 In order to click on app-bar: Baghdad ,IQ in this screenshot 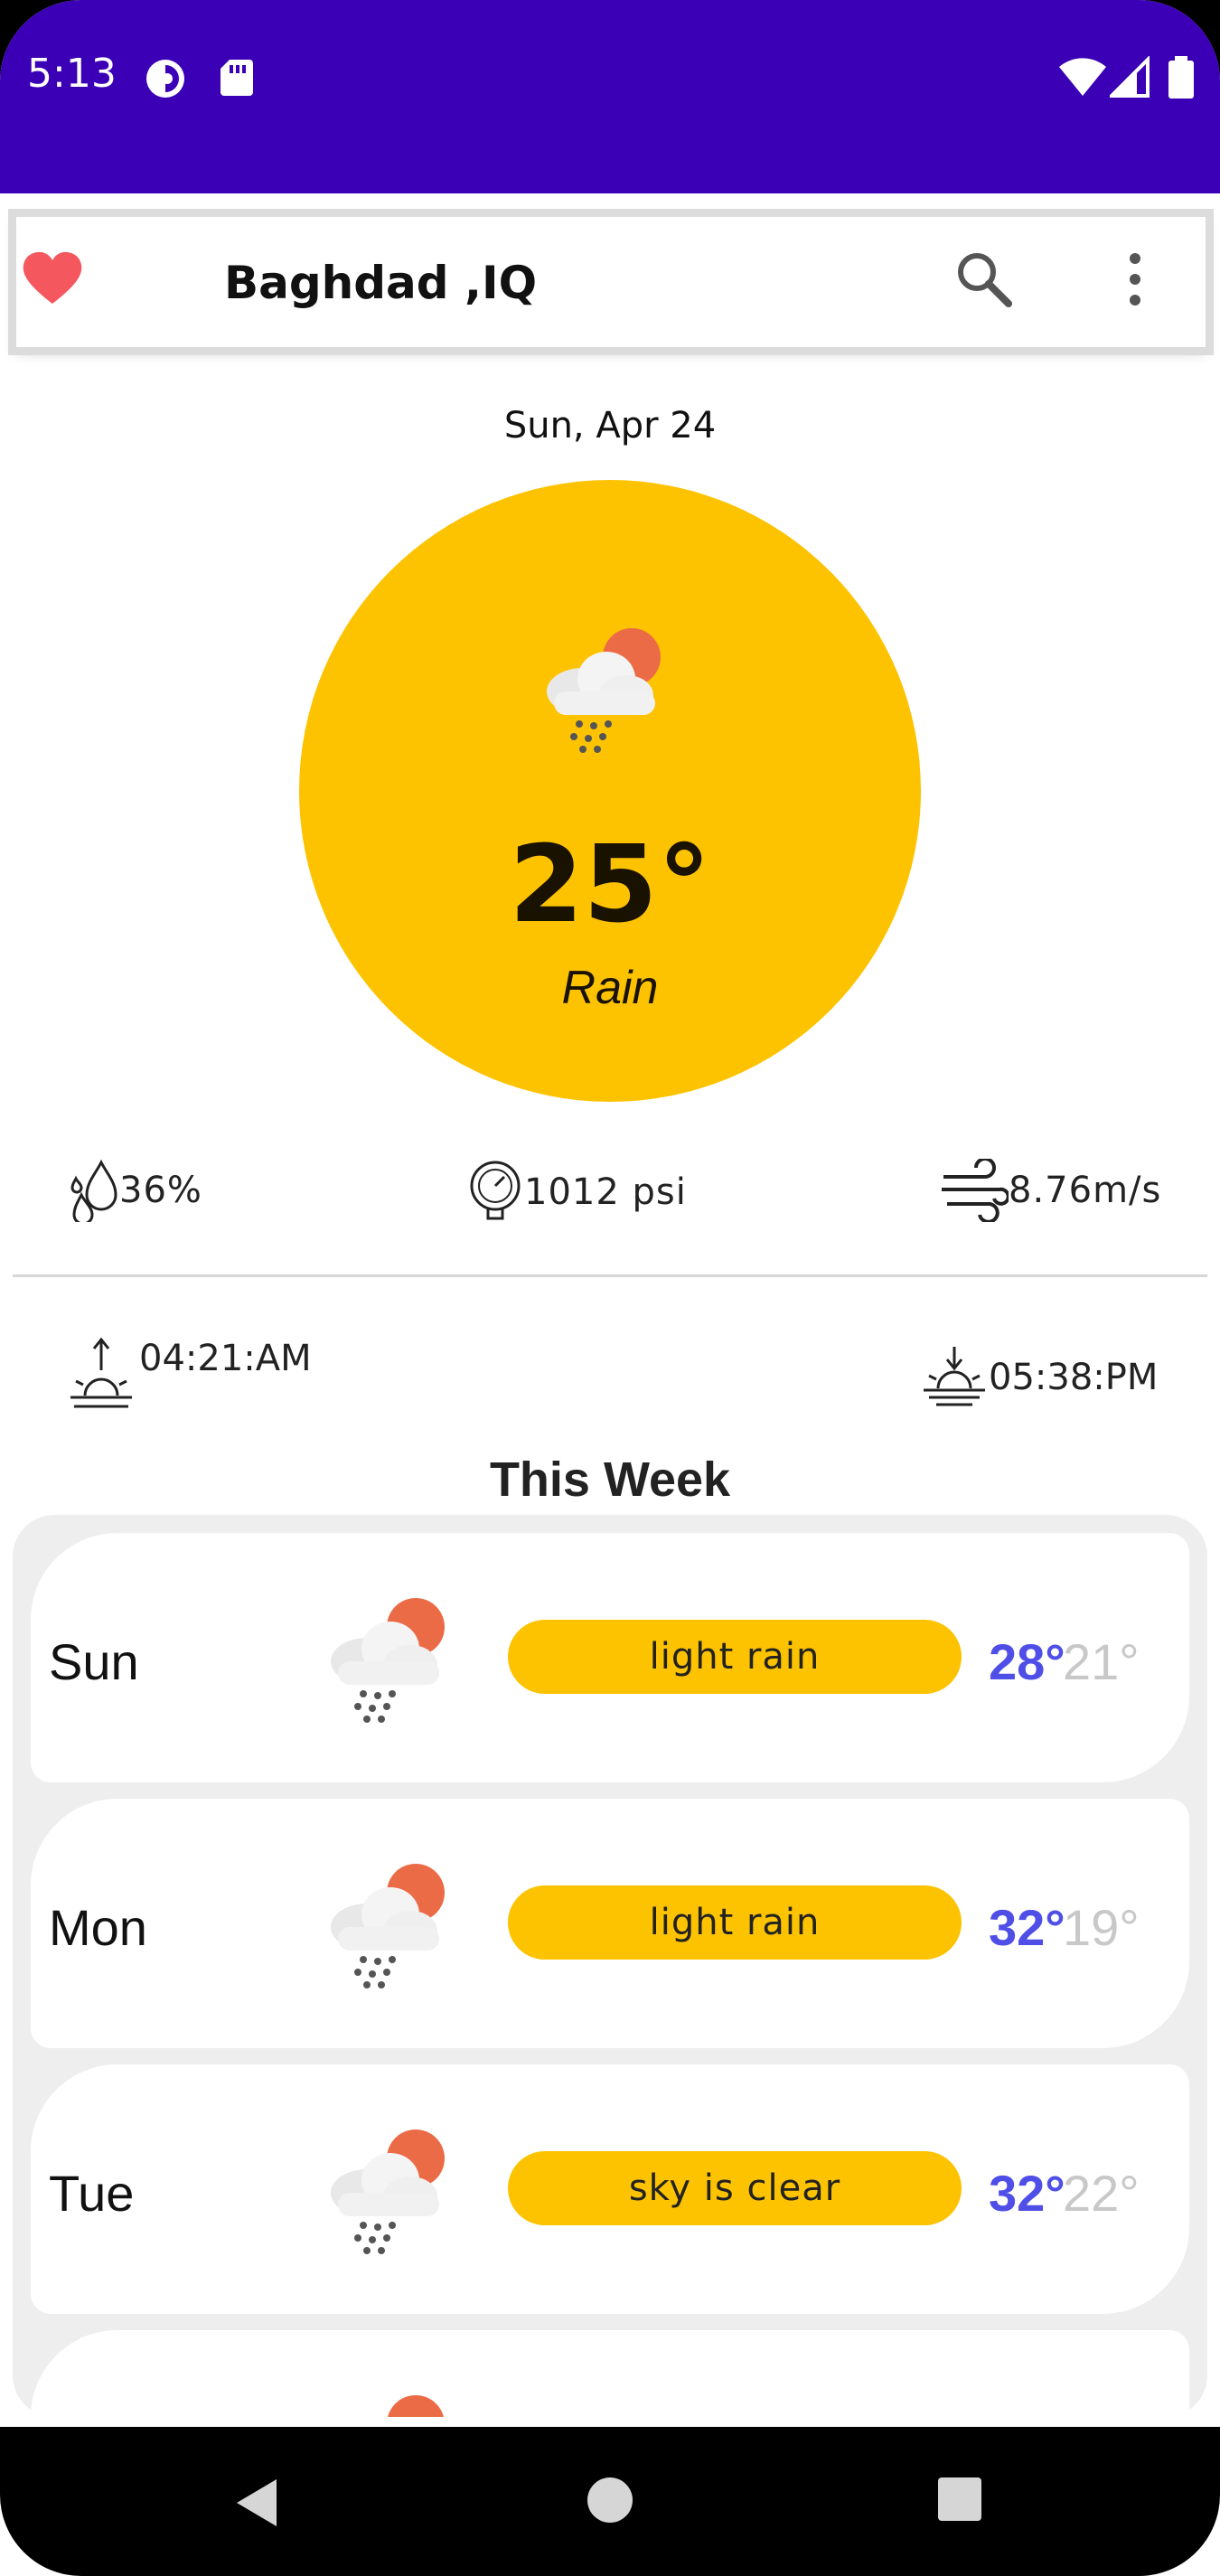, I will do `click(611, 282)`.